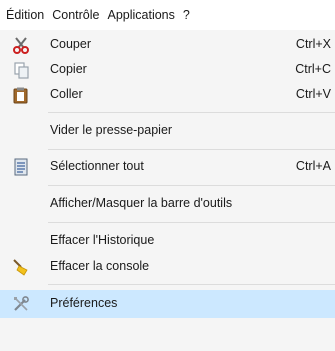 This screenshot has height=351, width=335. What do you see at coordinates (167, 241) in the screenshot?
I see `menu-item-effacer-historique: Effacer l'Historique` at bounding box center [167, 241].